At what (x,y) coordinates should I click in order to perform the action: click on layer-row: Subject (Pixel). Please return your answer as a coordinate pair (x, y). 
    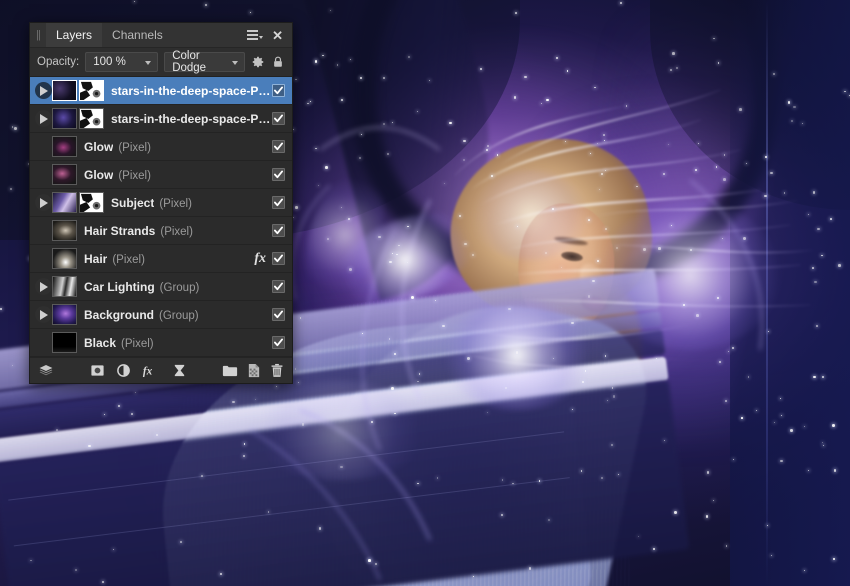
    Looking at the image, I should click on (161, 203).